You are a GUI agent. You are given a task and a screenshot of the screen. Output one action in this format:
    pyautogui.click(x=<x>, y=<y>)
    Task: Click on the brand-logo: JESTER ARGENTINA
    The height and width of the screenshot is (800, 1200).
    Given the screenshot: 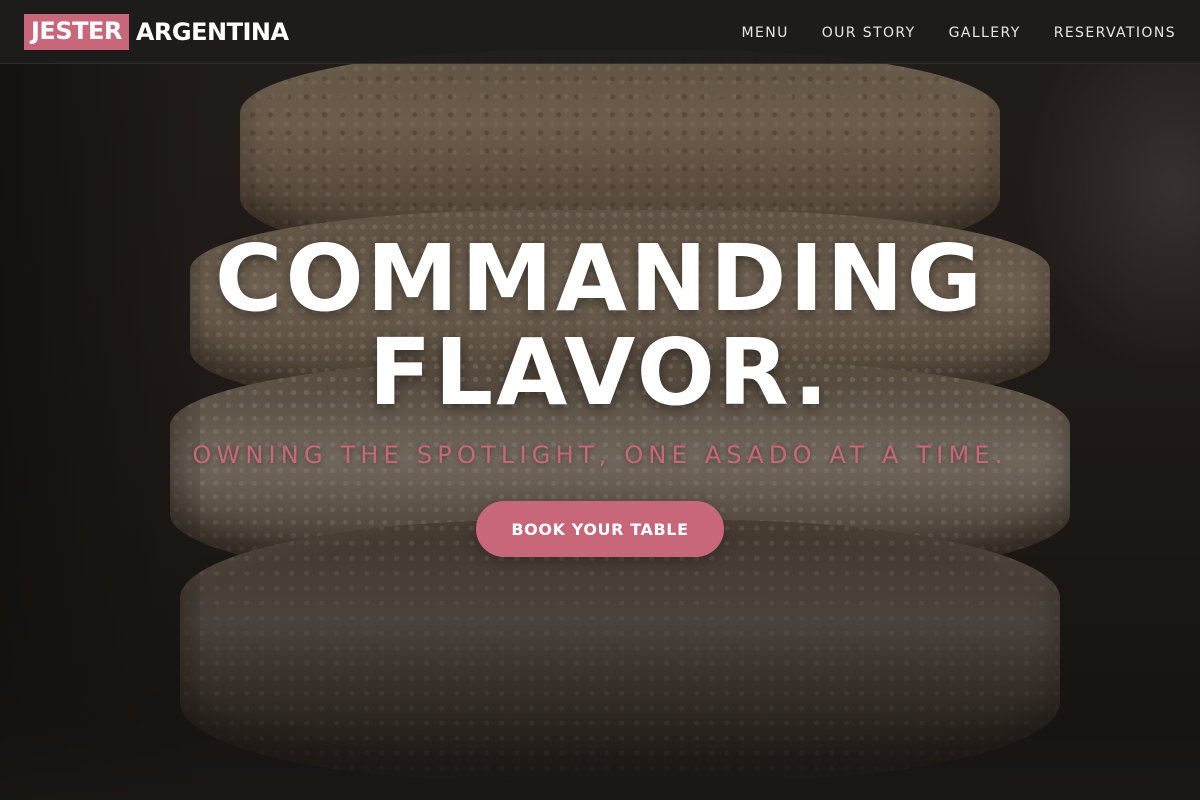 What is the action you would take?
    pyautogui.click(x=156, y=31)
    